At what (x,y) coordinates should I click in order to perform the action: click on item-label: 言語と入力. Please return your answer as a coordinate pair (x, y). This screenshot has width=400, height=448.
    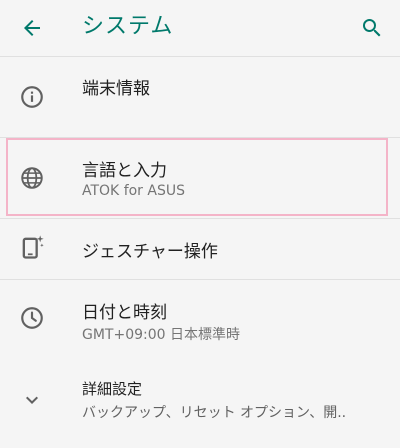
    Looking at the image, I should click on (124, 171).